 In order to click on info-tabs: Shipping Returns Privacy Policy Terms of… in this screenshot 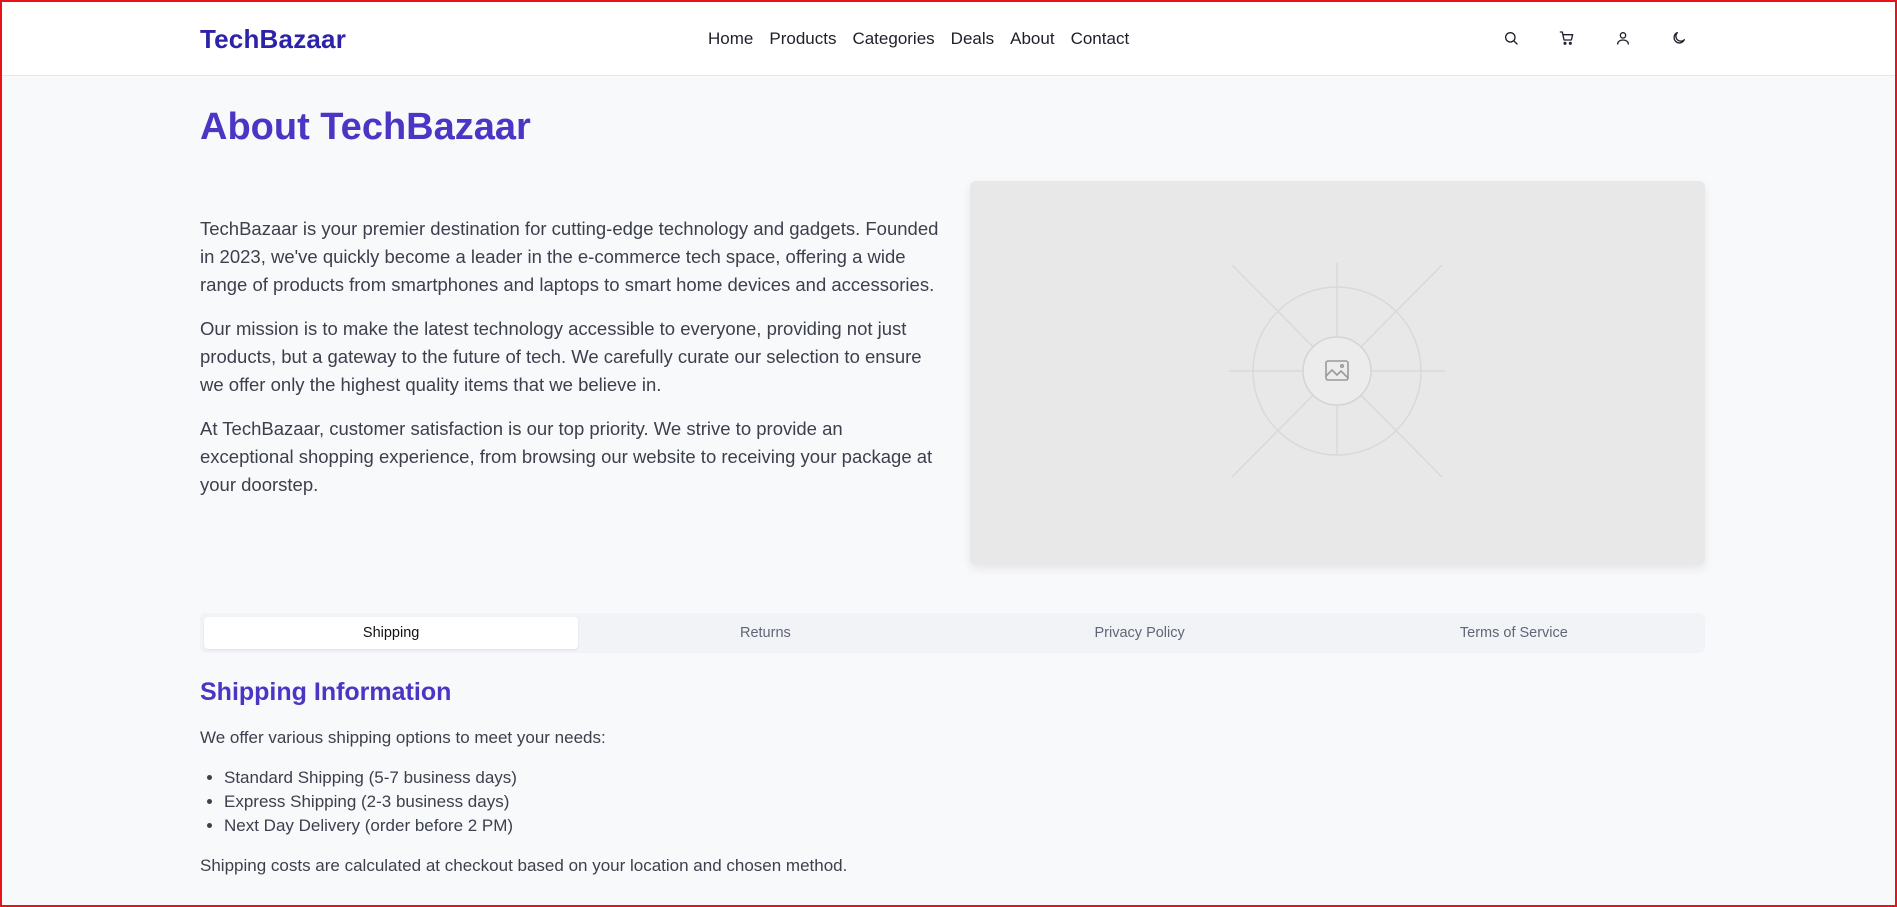, I will do `click(952, 633)`.